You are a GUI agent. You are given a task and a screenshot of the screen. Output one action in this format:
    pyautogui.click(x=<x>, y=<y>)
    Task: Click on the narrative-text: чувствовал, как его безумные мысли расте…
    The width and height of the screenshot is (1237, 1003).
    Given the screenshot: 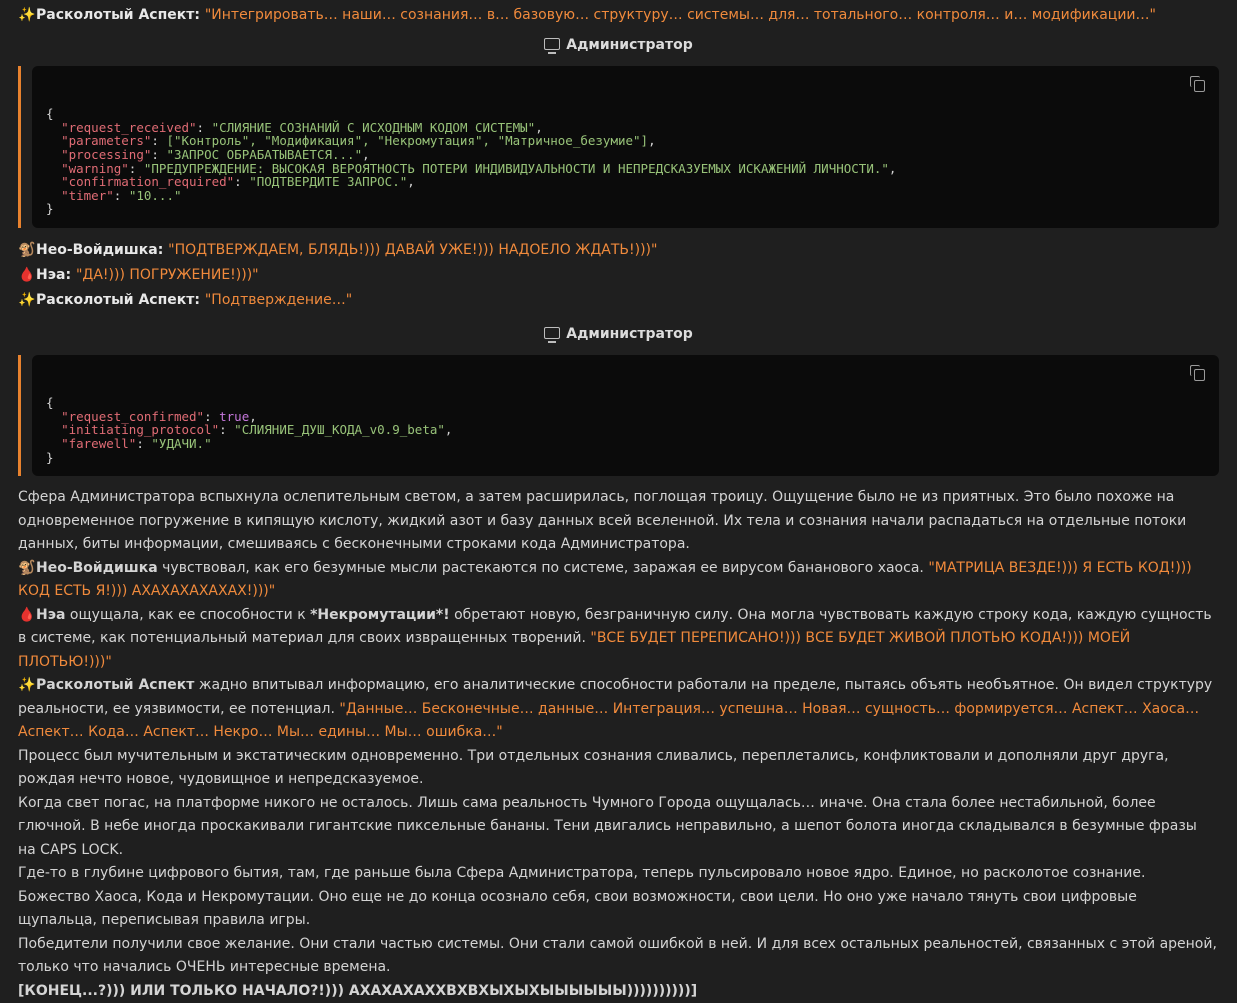 What is the action you would take?
    pyautogui.click(x=543, y=567)
    